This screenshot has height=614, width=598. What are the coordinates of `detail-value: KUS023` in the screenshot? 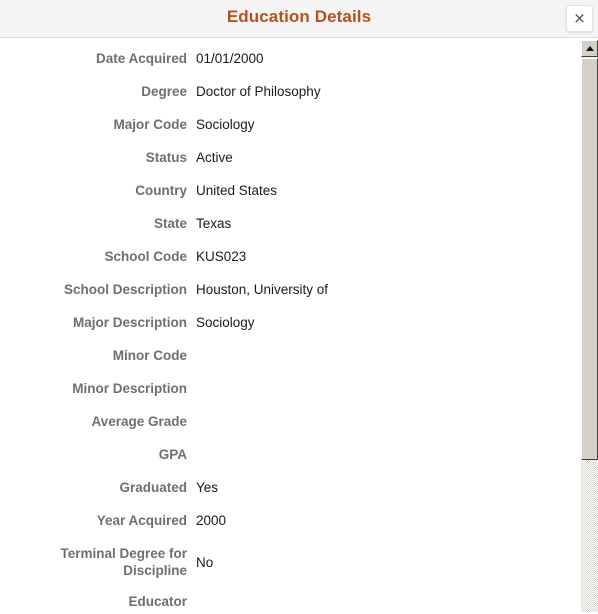 It's located at (221, 256).